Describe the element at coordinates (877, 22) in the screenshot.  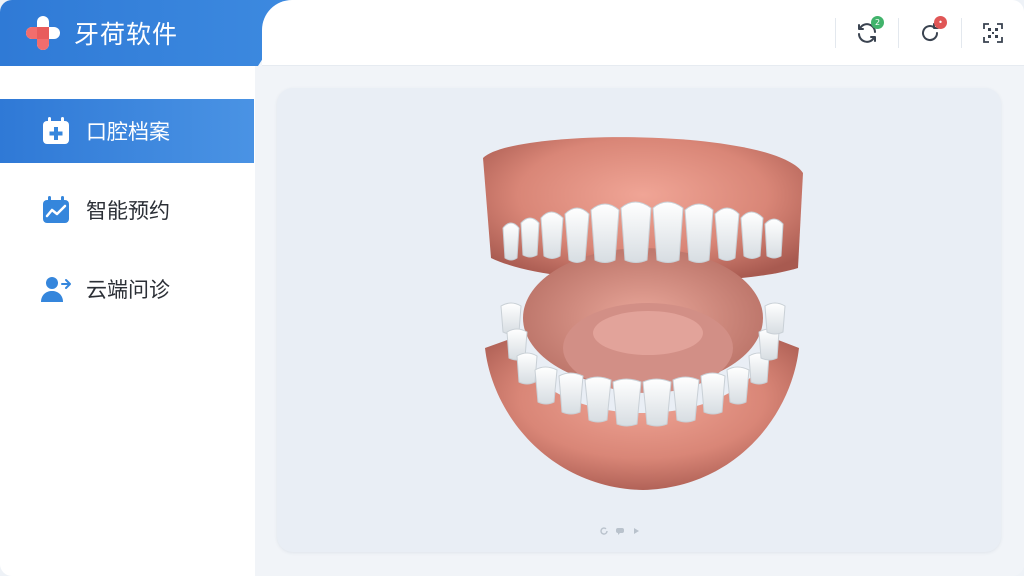
I see `sync-badge: 2` at that location.